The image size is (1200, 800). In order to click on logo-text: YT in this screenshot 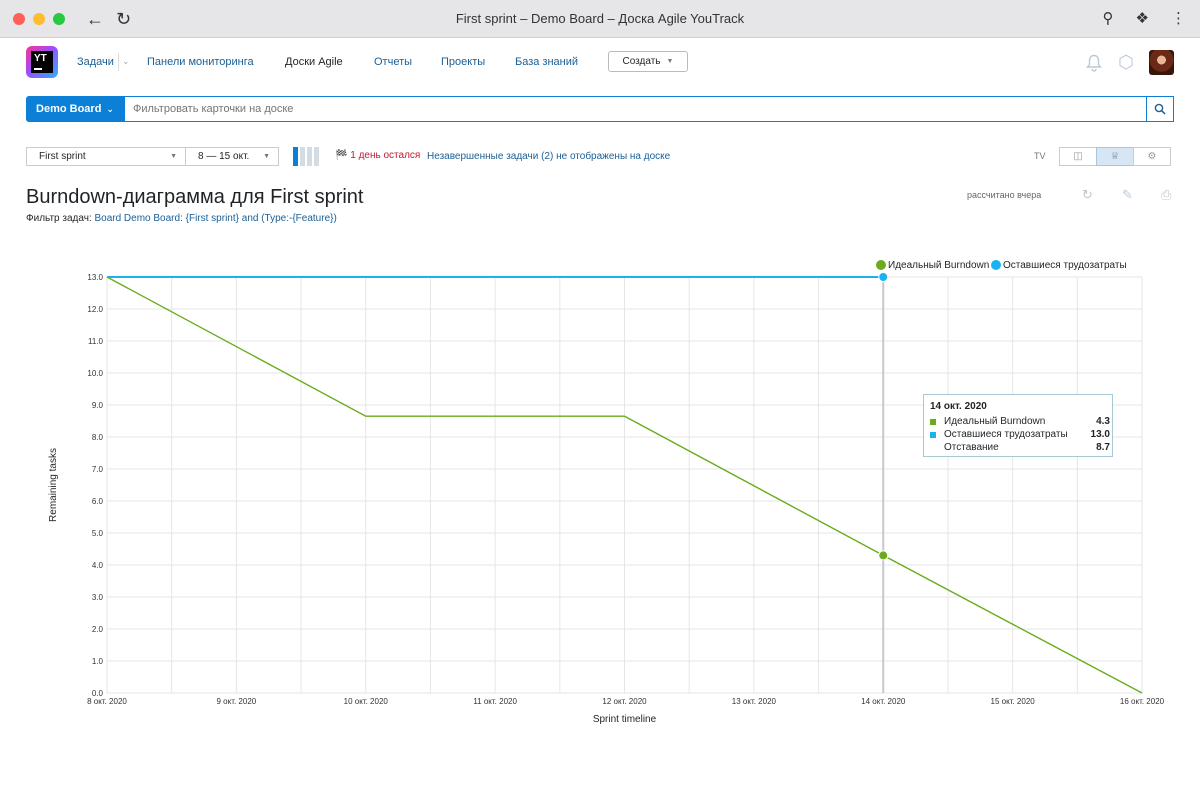, I will do `click(42, 62)`.